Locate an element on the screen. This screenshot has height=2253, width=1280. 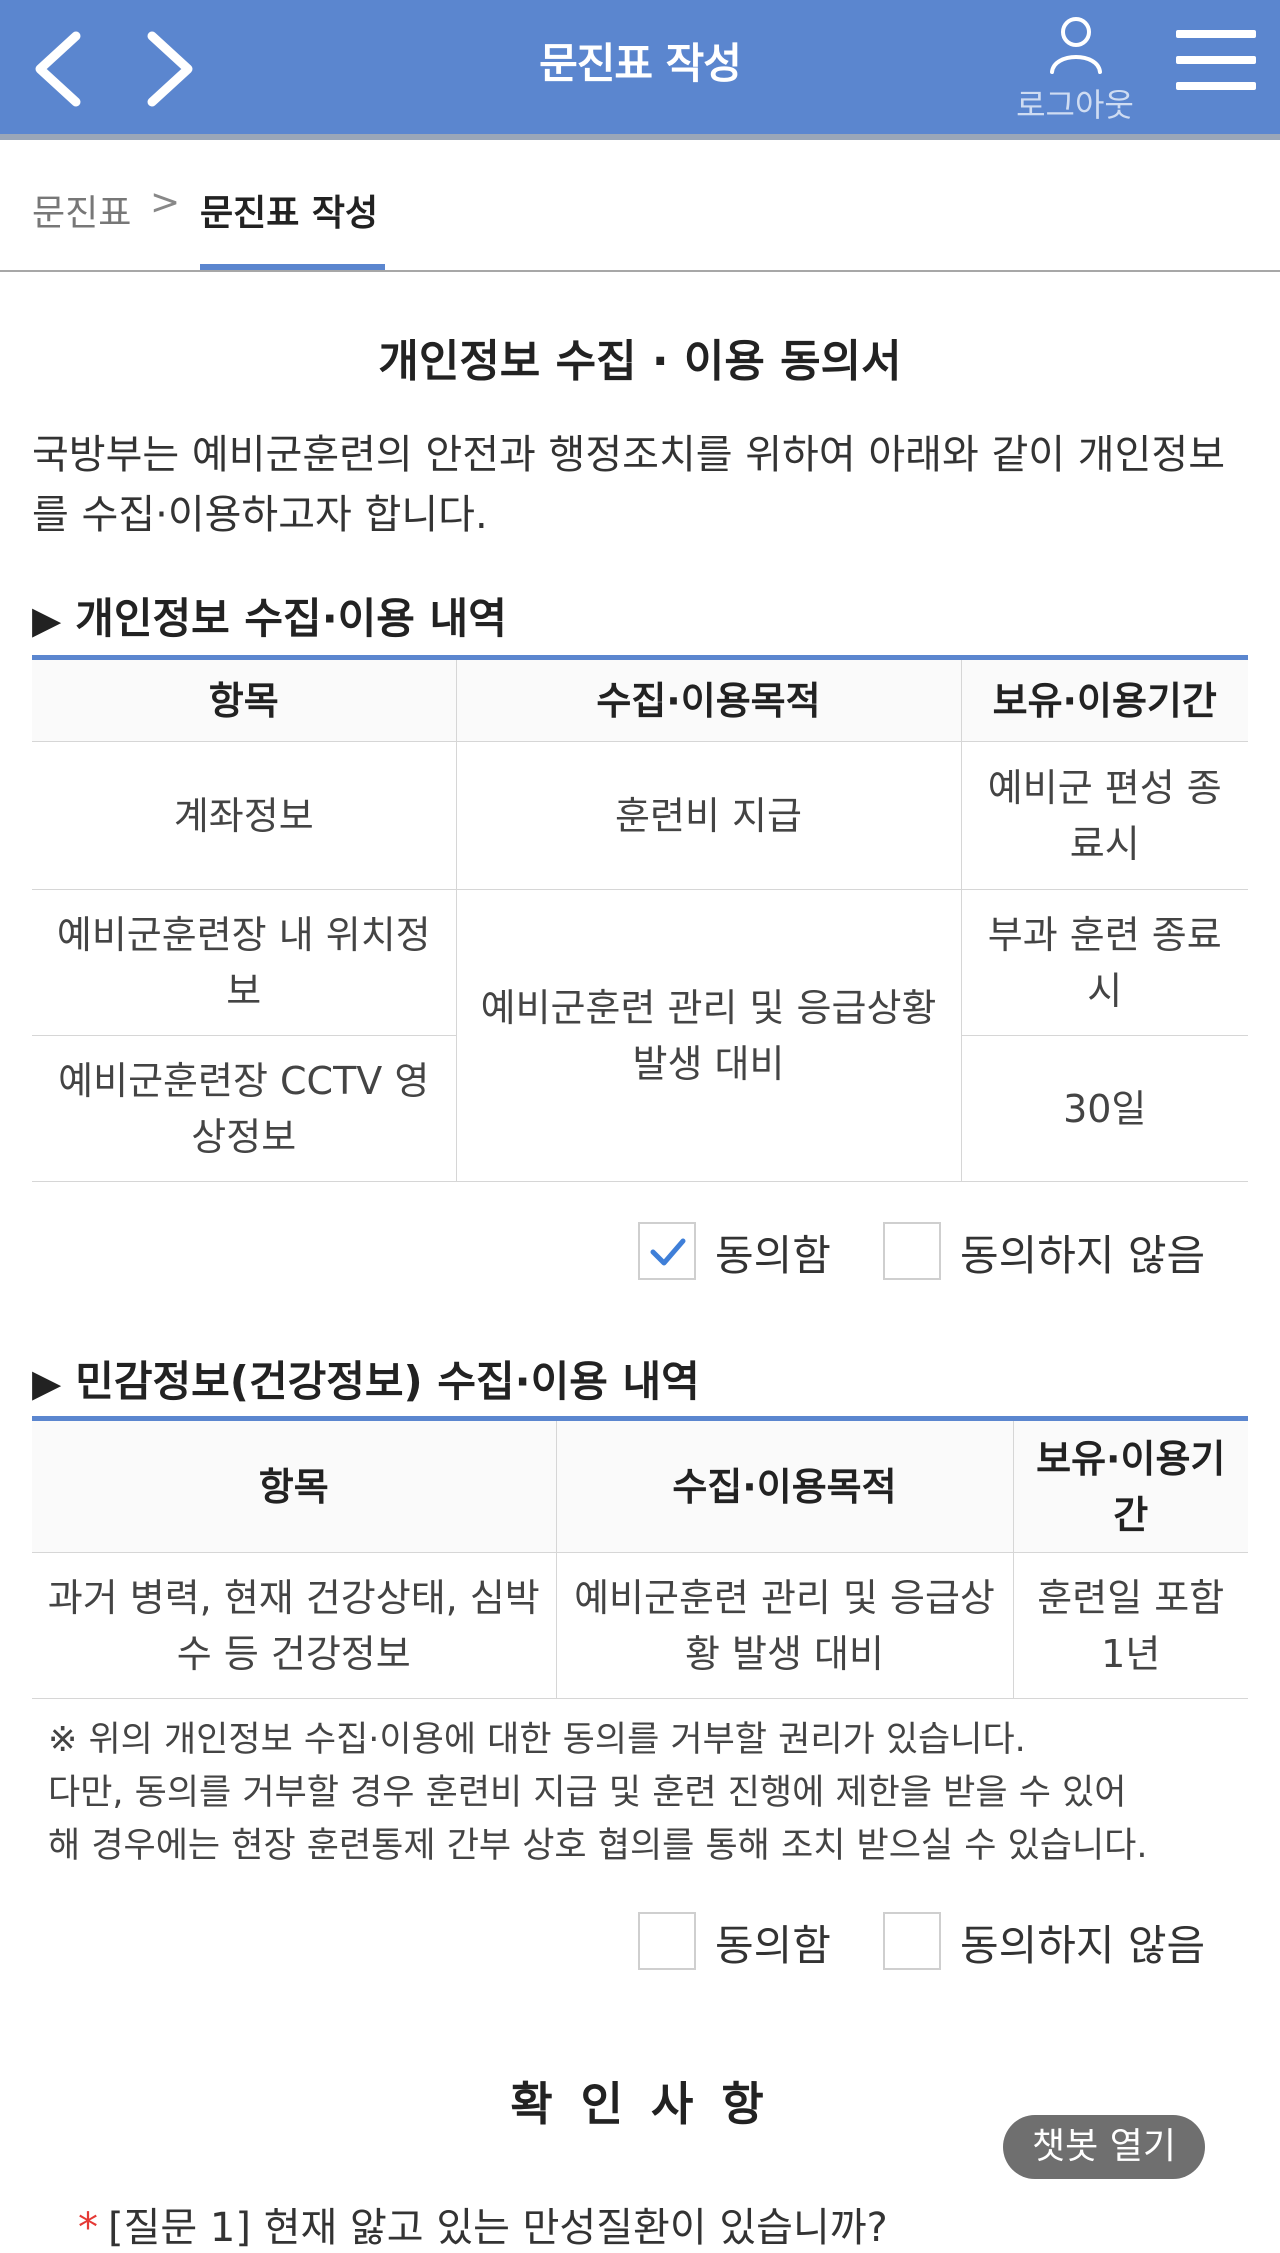
hamburger-menu-icon is located at coordinates (1216, 66).